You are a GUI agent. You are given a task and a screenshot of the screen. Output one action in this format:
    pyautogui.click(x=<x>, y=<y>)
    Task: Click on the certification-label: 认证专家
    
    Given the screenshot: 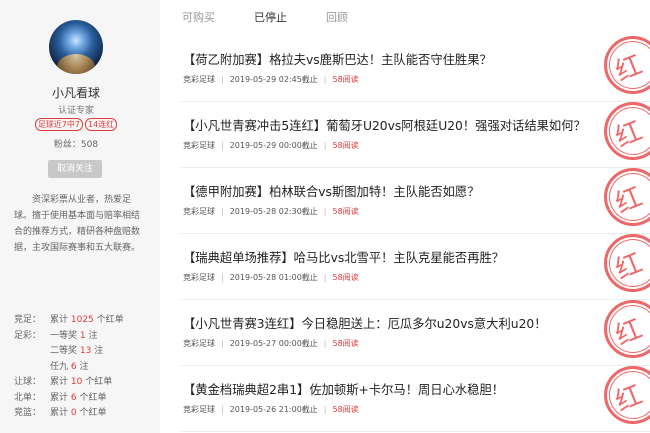 What is the action you would take?
    pyautogui.click(x=75, y=111)
    